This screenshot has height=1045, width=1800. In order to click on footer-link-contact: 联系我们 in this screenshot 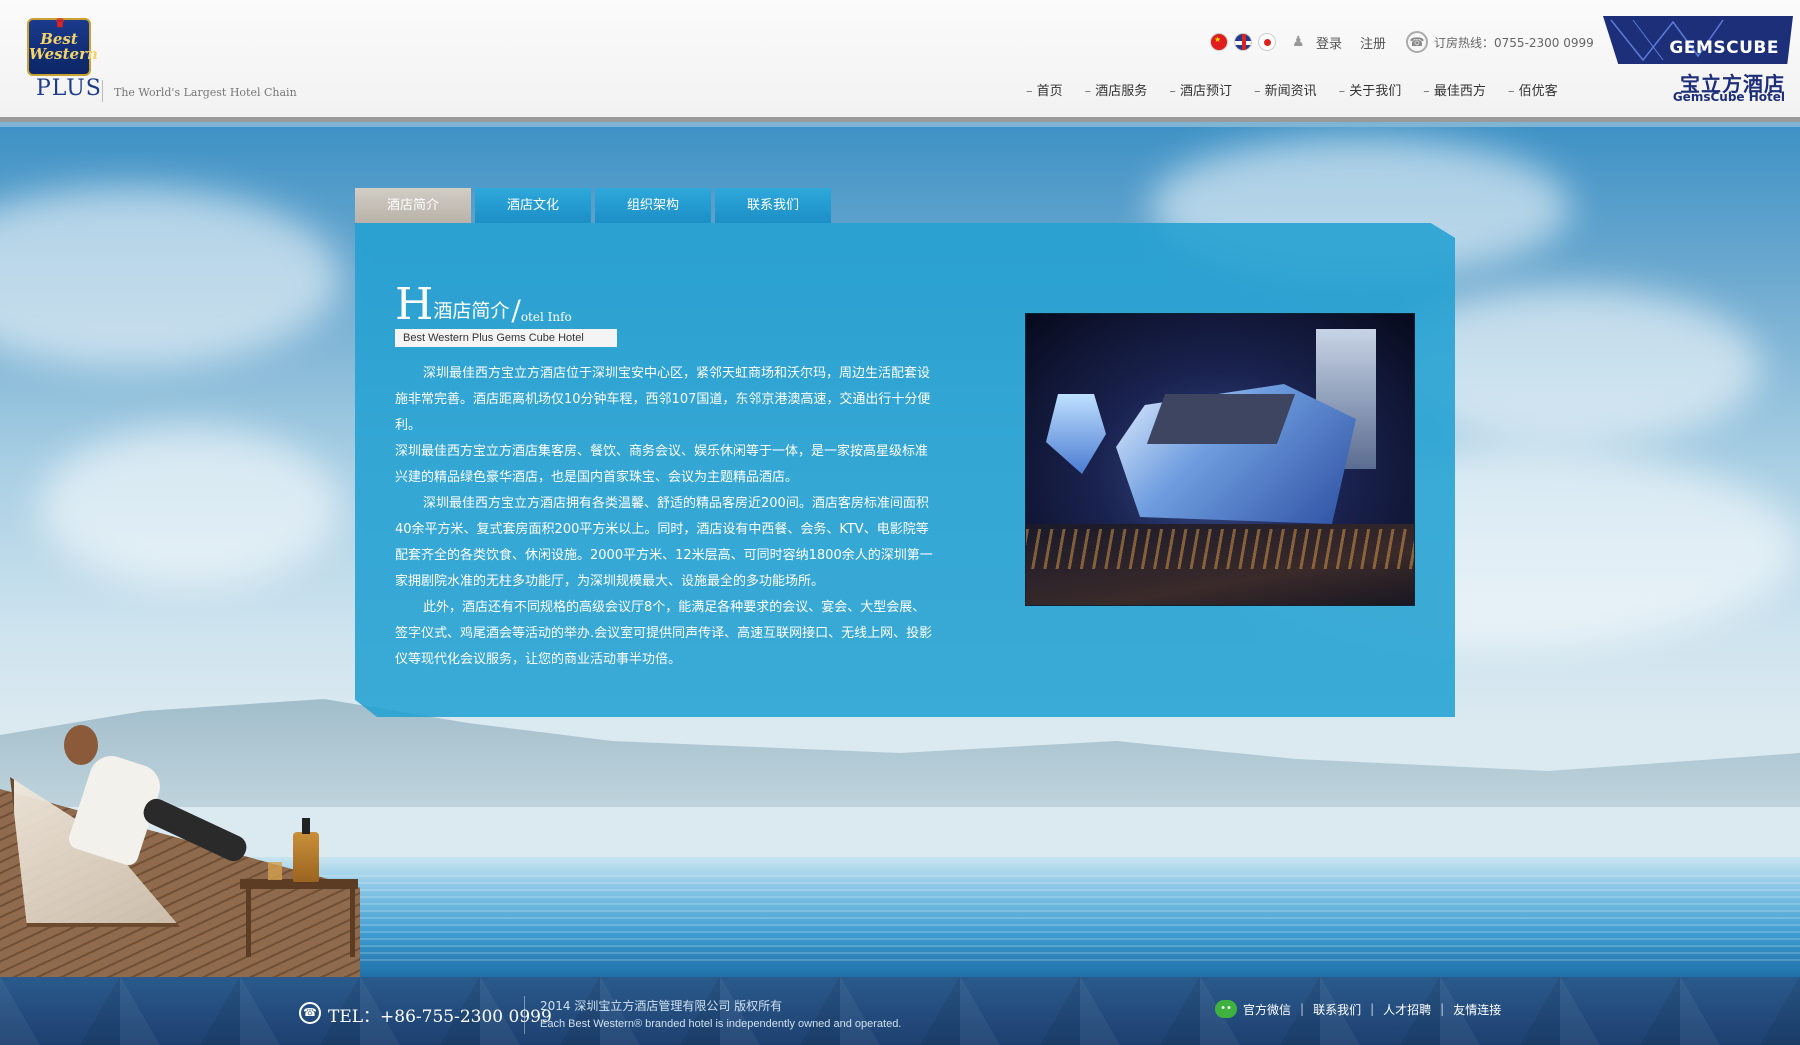, I will do `click(1337, 1009)`.